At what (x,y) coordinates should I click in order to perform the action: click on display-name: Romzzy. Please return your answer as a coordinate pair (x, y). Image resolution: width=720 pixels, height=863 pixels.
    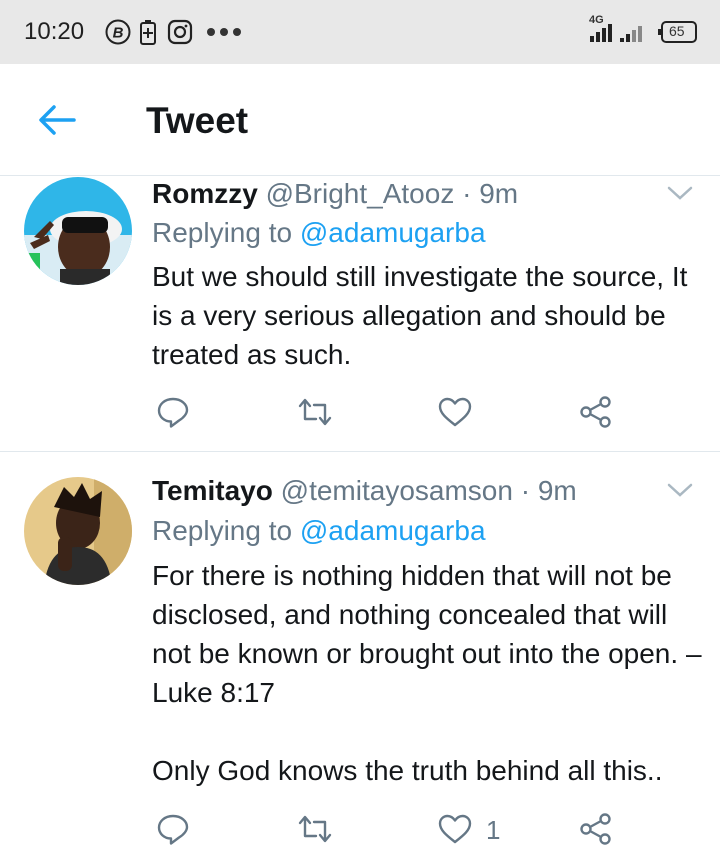
    Looking at the image, I should click on (205, 193).